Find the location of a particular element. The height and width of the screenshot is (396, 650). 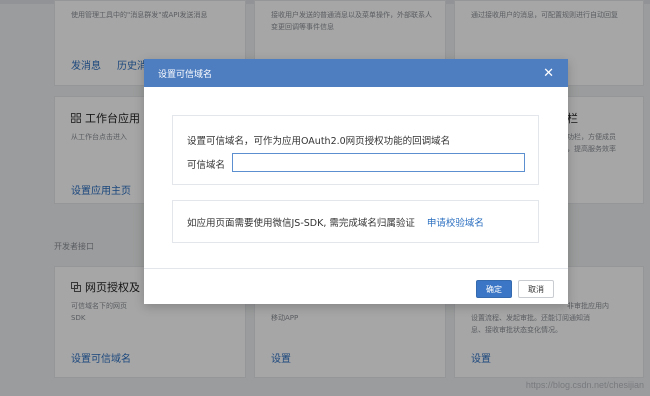

jssdk-description: 如应用页面需要使用微信JS-SDK, 需完成域名归属验证 is located at coordinates (301, 223).